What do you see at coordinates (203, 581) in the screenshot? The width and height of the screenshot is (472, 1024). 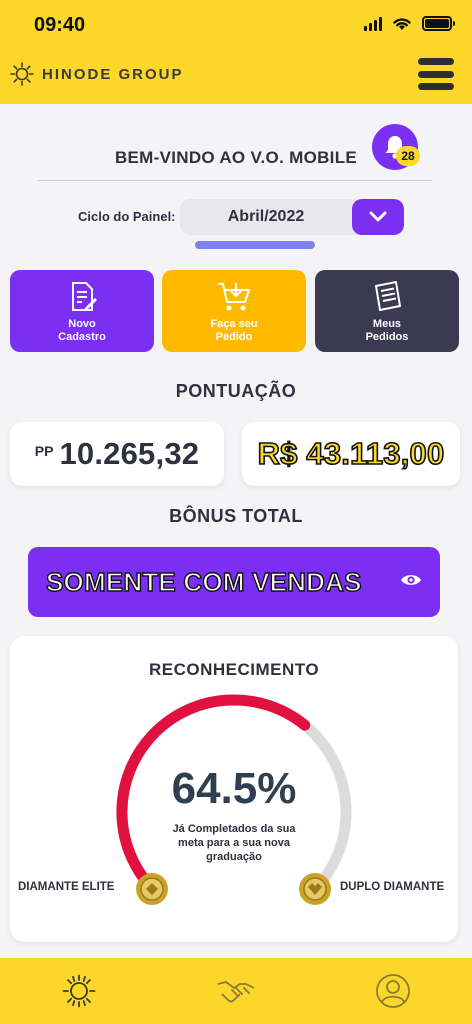 I see `bonus-value: SOMENTE COM VENDAS` at bounding box center [203, 581].